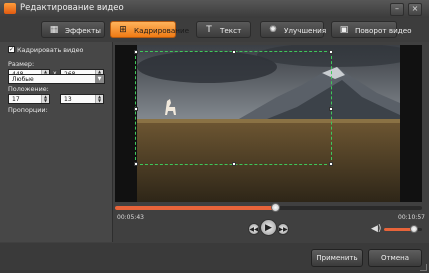 The height and width of the screenshot is (273, 429). Describe the element at coordinates (28, 110) in the screenshot. I see `ratio-label: Пропорции:` at that location.